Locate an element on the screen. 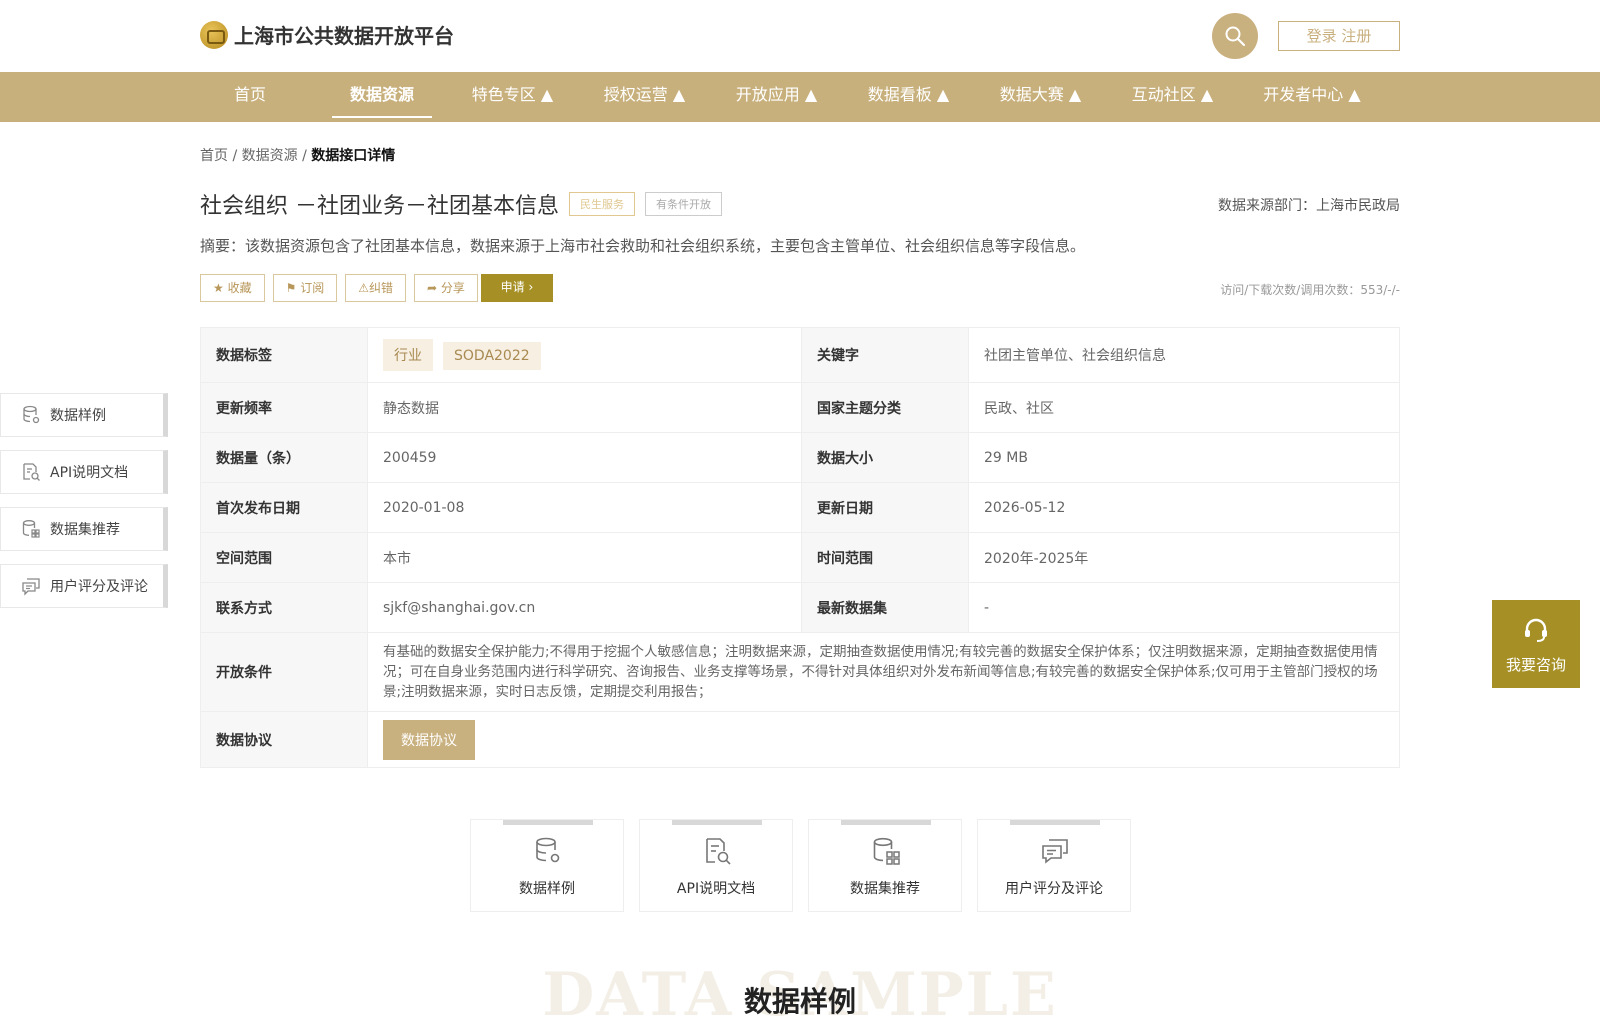  card-dataset-recommend: 数据集推荐 is located at coordinates (885, 865).